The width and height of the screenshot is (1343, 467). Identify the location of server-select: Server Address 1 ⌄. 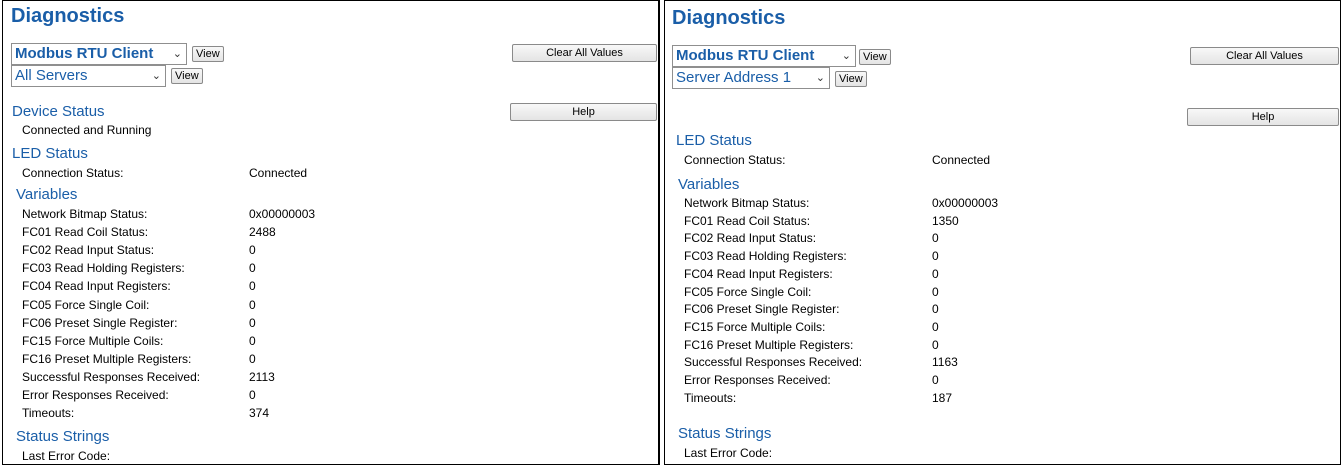
(751, 78).